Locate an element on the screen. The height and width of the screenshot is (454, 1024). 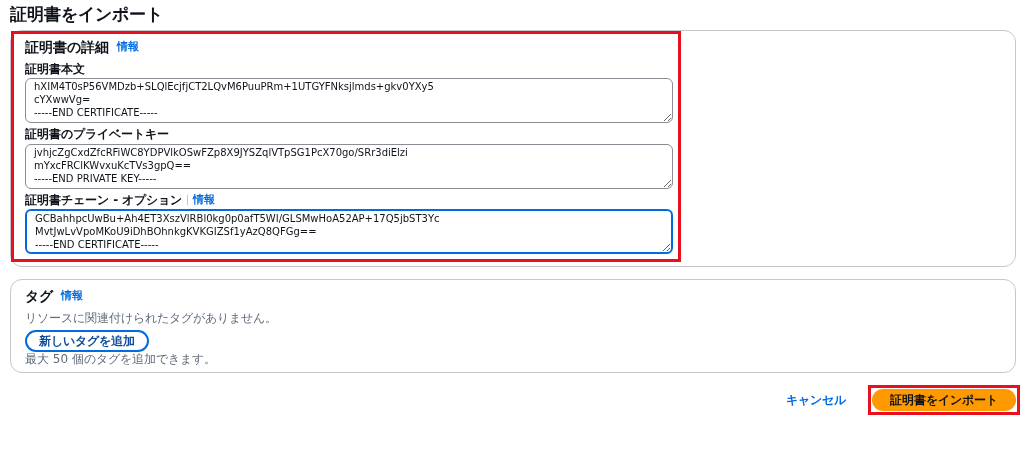
add-tag-button: 新しいタグを追加 is located at coordinates (87, 340).